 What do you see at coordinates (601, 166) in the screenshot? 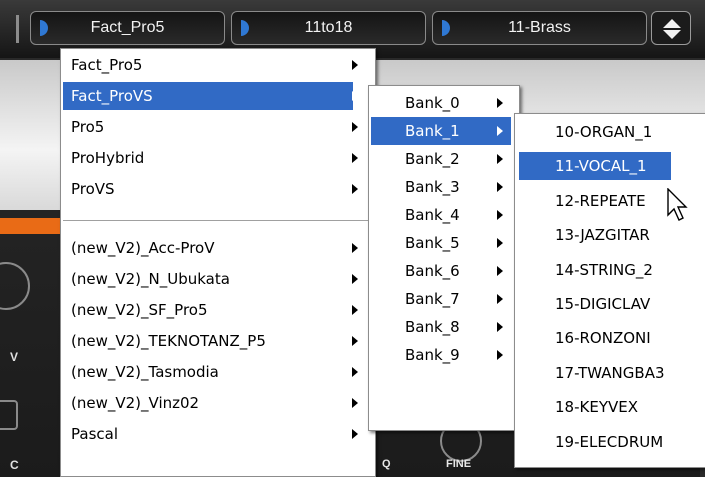
I see `program-menu-item-label: 11-VOCAL_1` at bounding box center [601, 166].